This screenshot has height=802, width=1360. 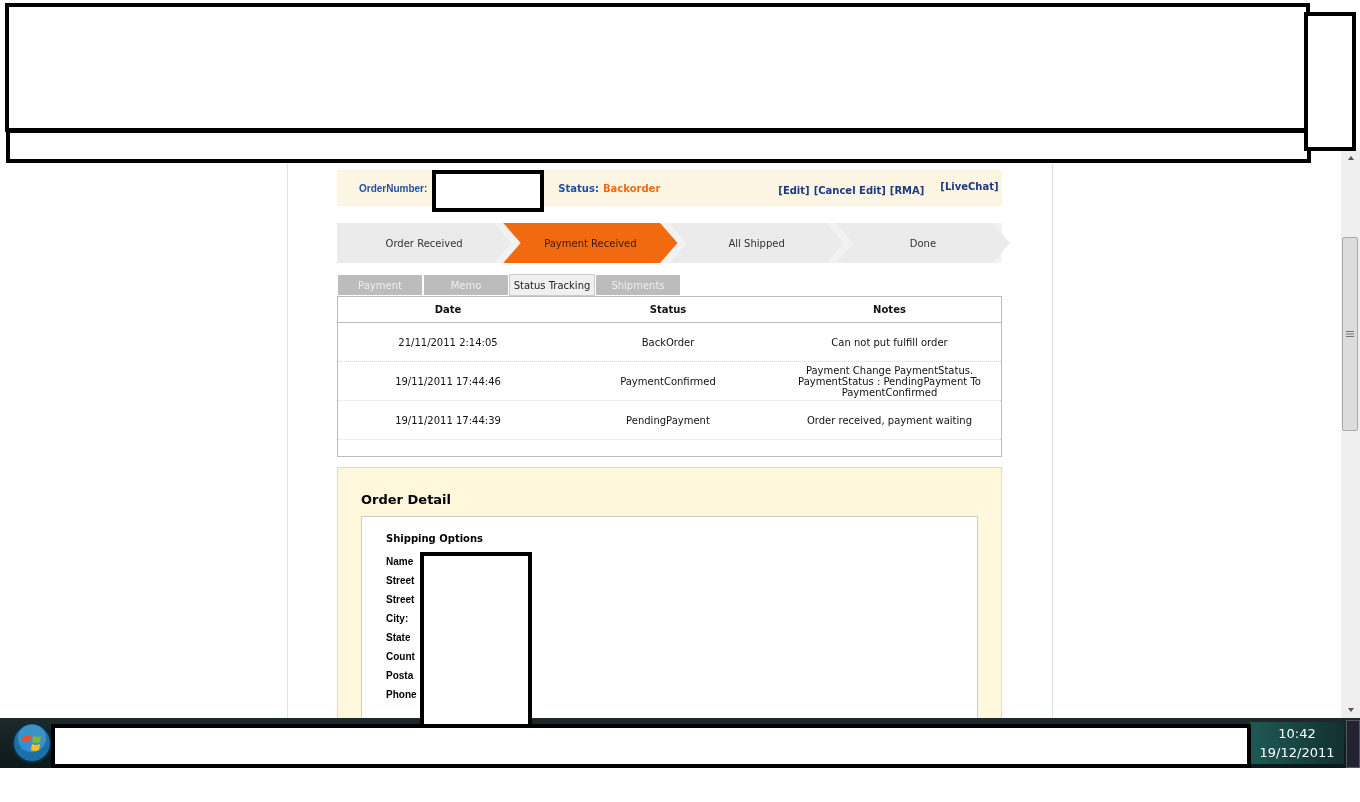 What do you see at coordinates (400, 657) in the screenshot?
I see `field-label: Count` at bounding box center [400, 657].